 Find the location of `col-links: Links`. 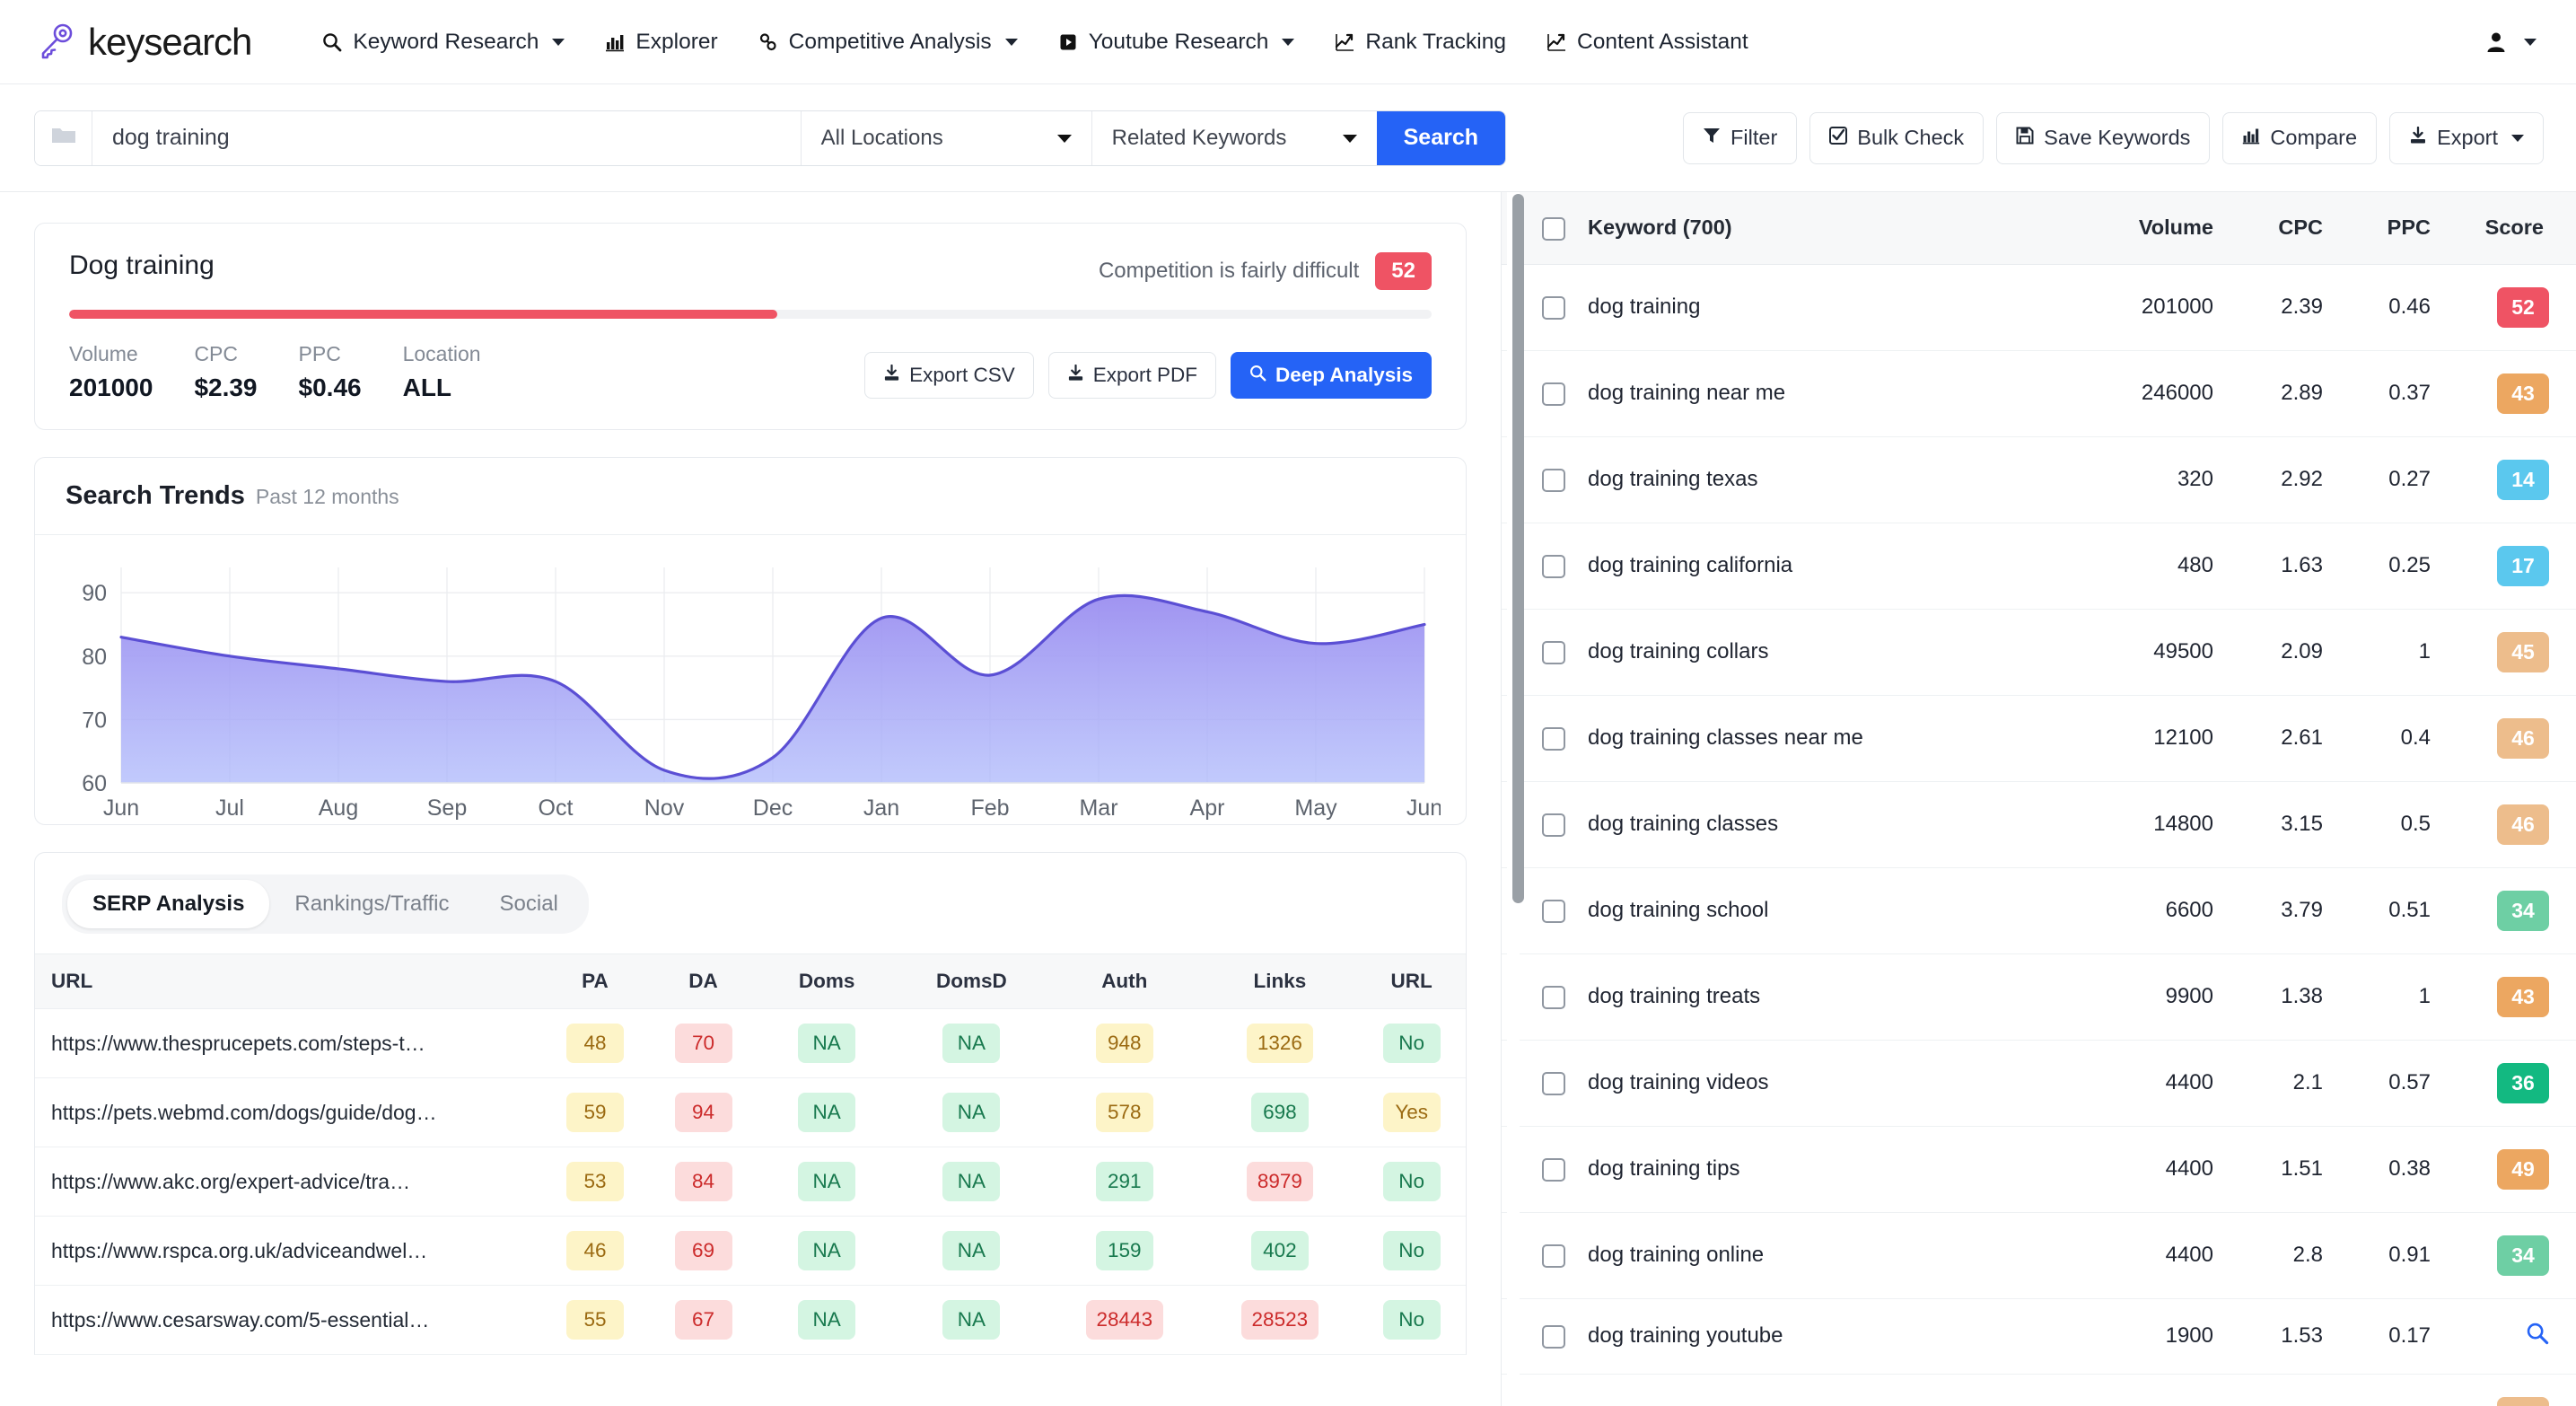

col-links: Links is located at coordinates (1280, 981).